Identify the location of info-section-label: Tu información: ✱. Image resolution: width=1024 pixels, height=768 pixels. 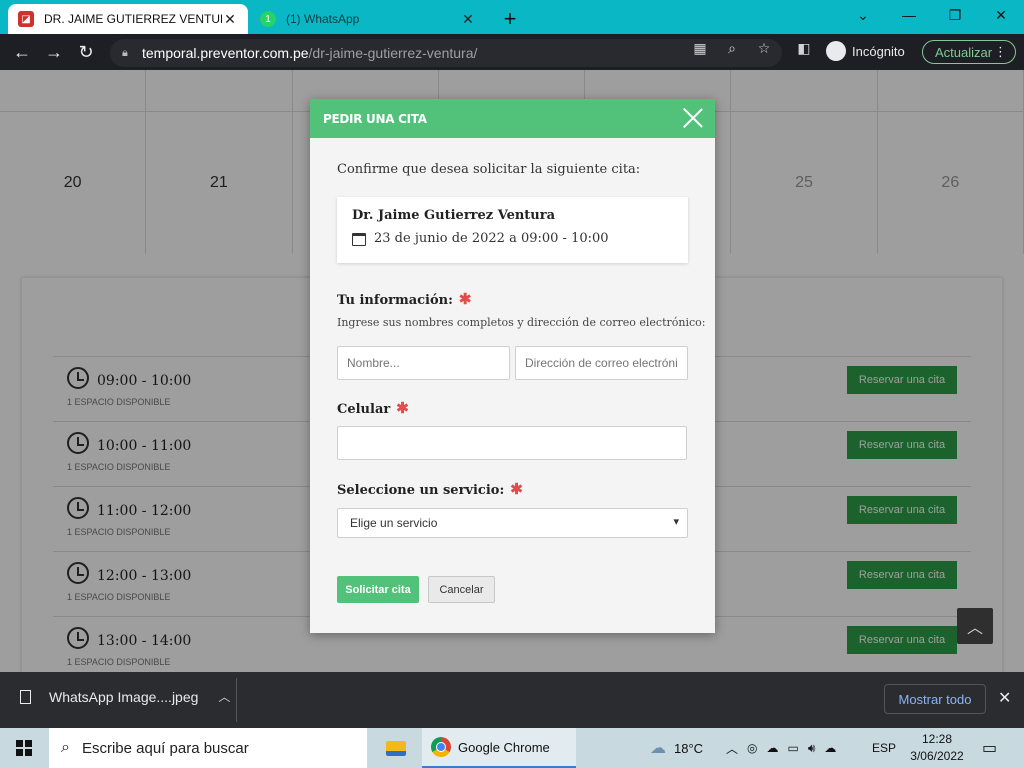
(404, 299).